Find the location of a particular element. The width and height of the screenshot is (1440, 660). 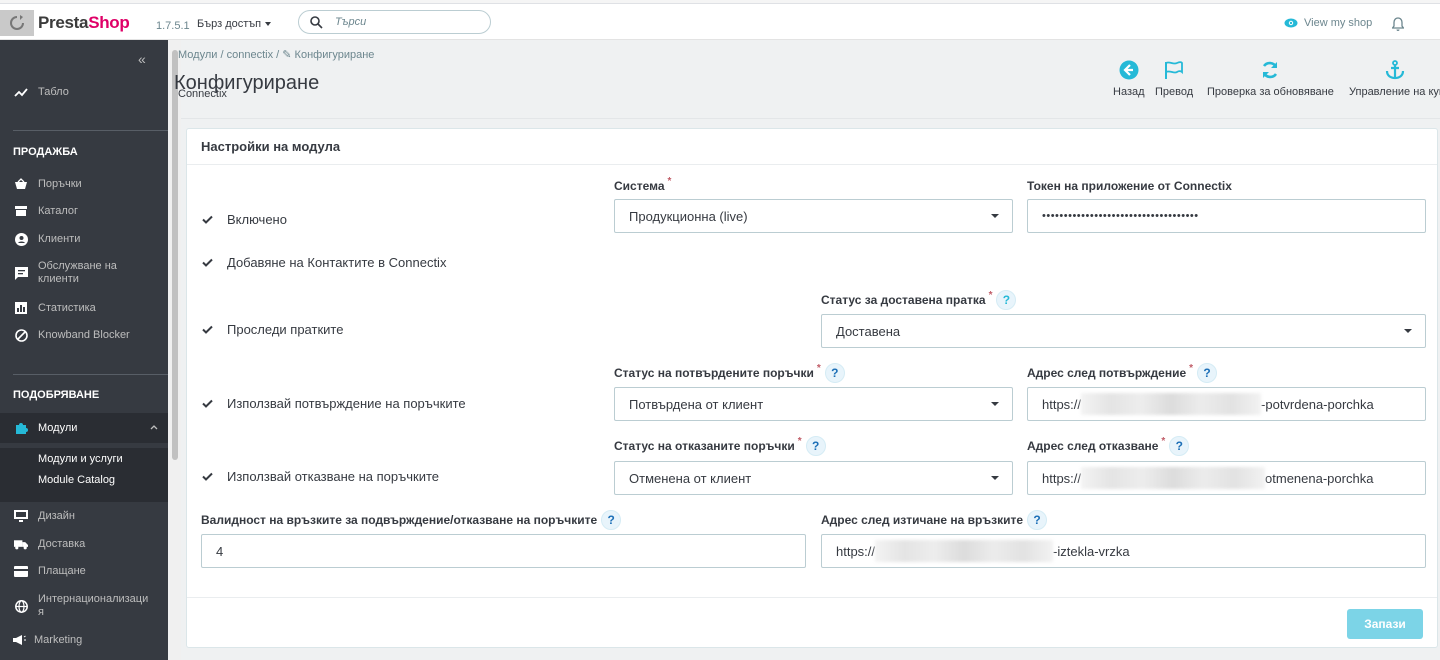

after-confirm-url-input: https:// -potvrdena-porchka is located at coordinates (1226, 404).